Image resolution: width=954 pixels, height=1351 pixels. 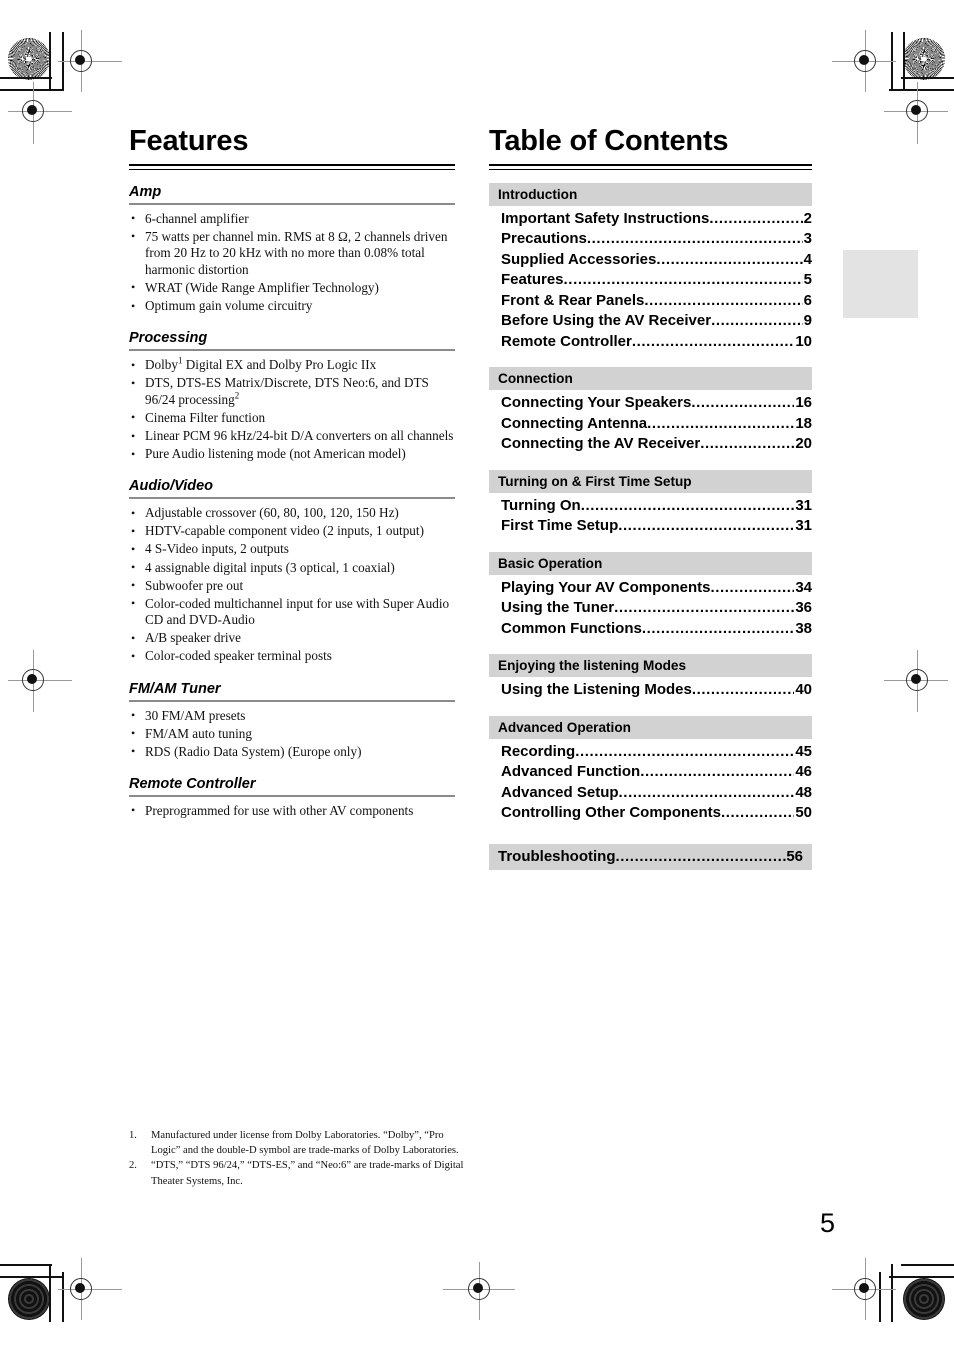 What do you see at coordinates (650, 666) in the screenshot?
I see `toc-section-band: Enjoying the listening Modes` at bounding box center [650, 666].